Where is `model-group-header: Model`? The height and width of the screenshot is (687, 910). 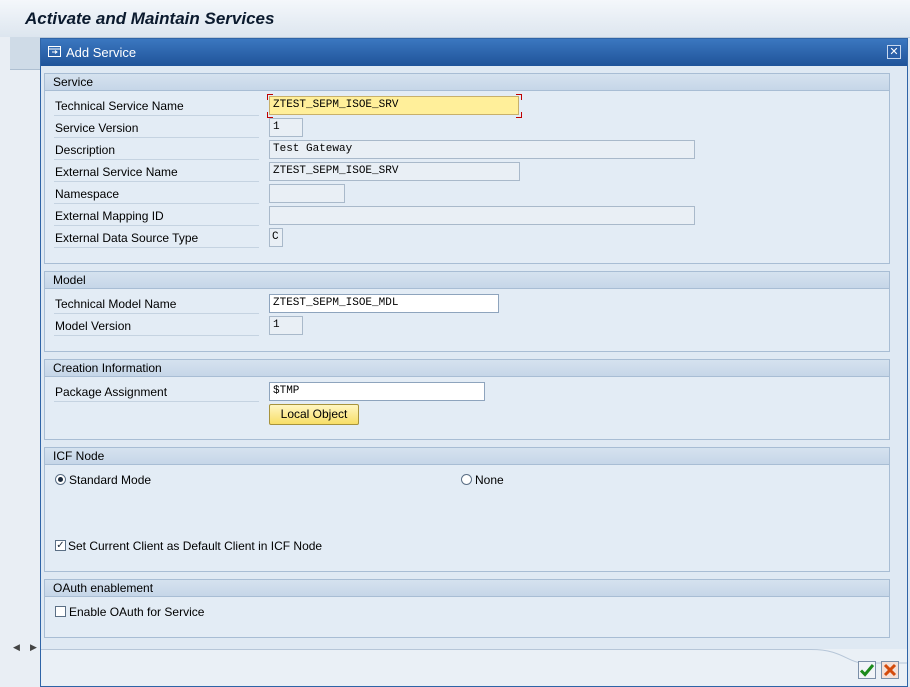
model-group-header: Model is located at coordinates (467, 280).